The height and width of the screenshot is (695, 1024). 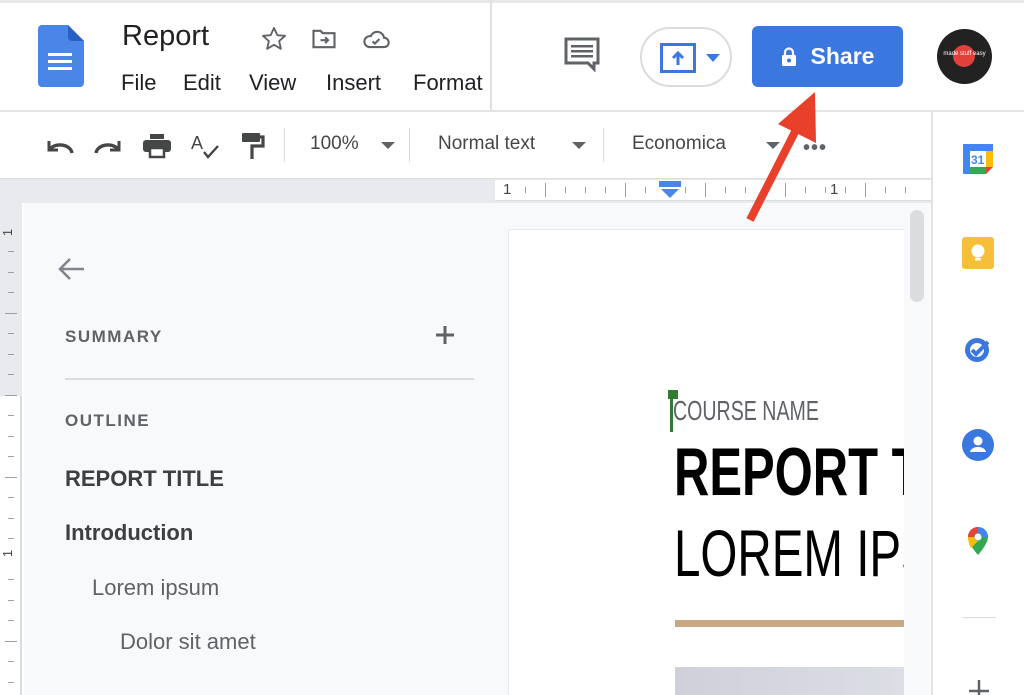 What do you see at coordinates (155, 588) in the screenshot?
I see `outline-item: Lorem ipsum` at bounding box center [155, 588].